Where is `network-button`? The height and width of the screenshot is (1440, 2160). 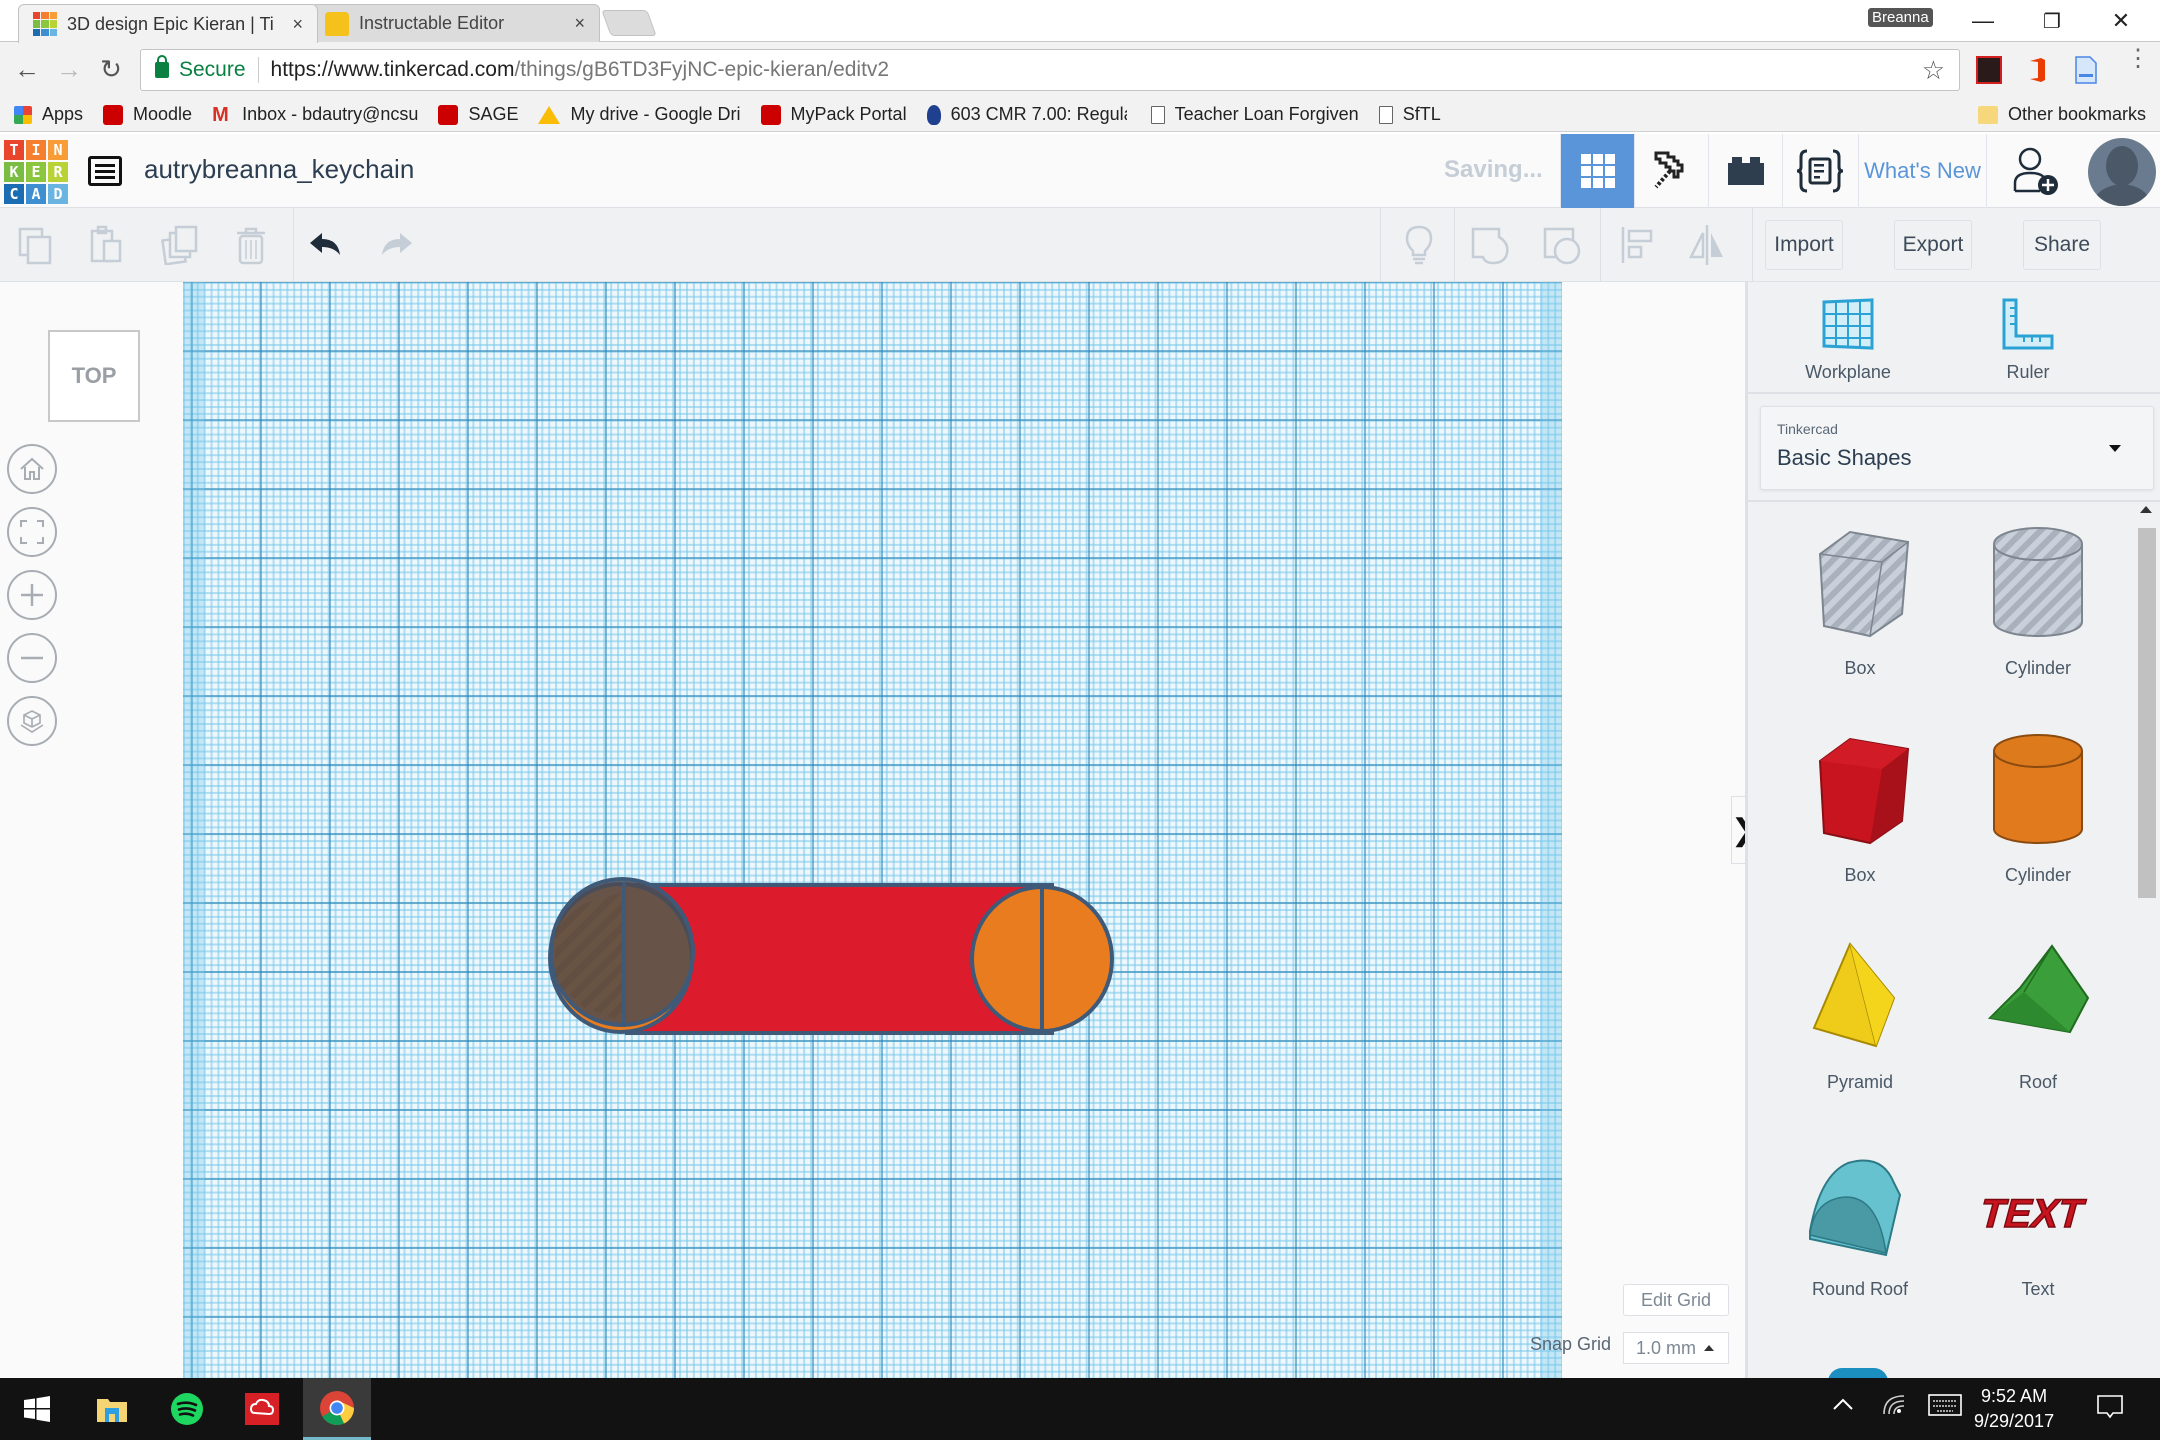 network-button is located at coordinates (1895, 1407).